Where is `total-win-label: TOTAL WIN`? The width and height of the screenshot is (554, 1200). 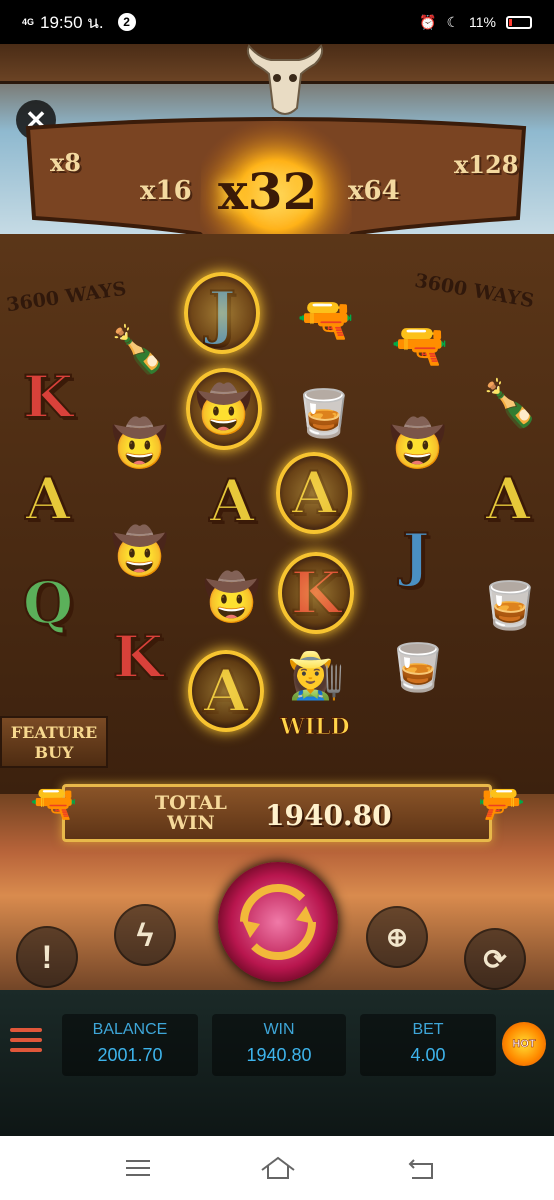 total-win-label: TOTAL WIN is located at coordinates (191, 813).